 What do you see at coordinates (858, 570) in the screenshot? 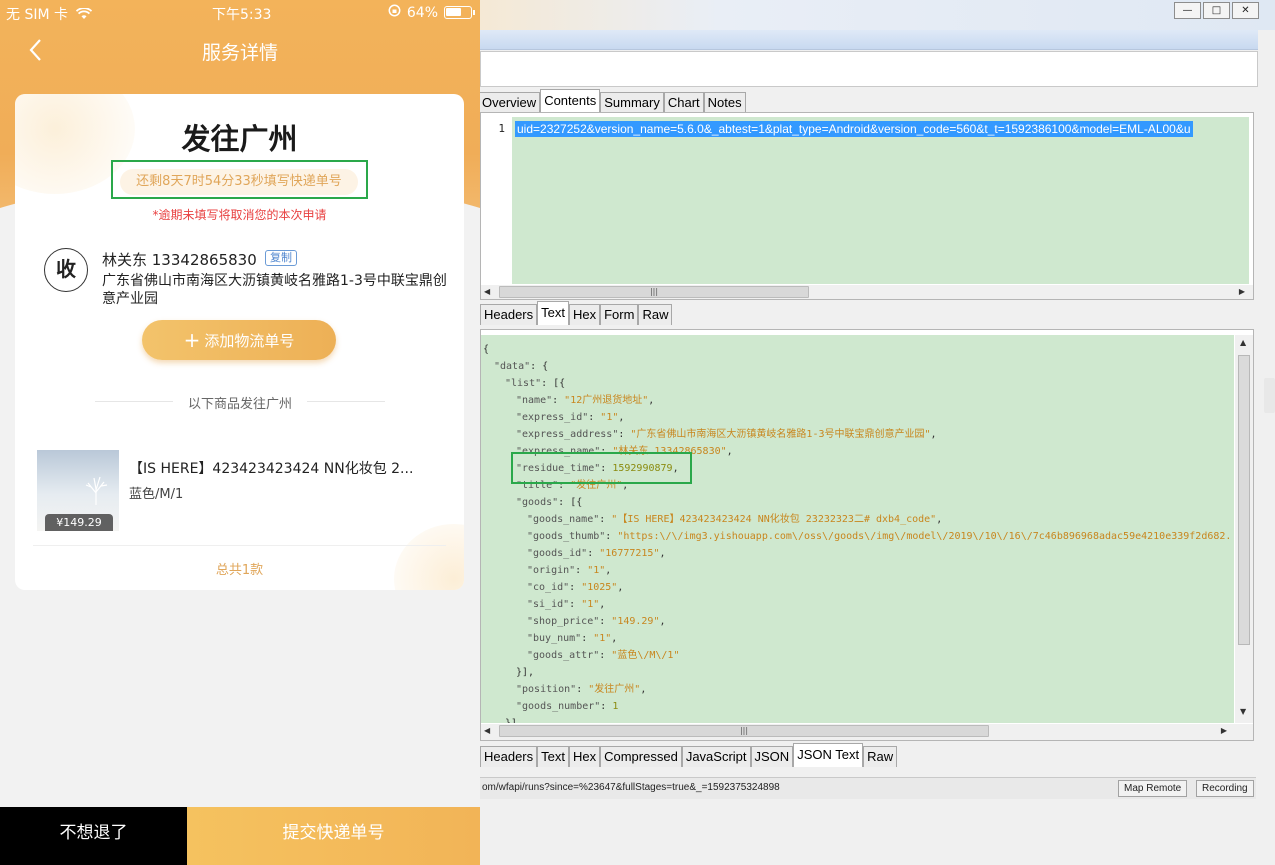
I see `json-line: "origin": "1",` at bounding box center [858, 570].